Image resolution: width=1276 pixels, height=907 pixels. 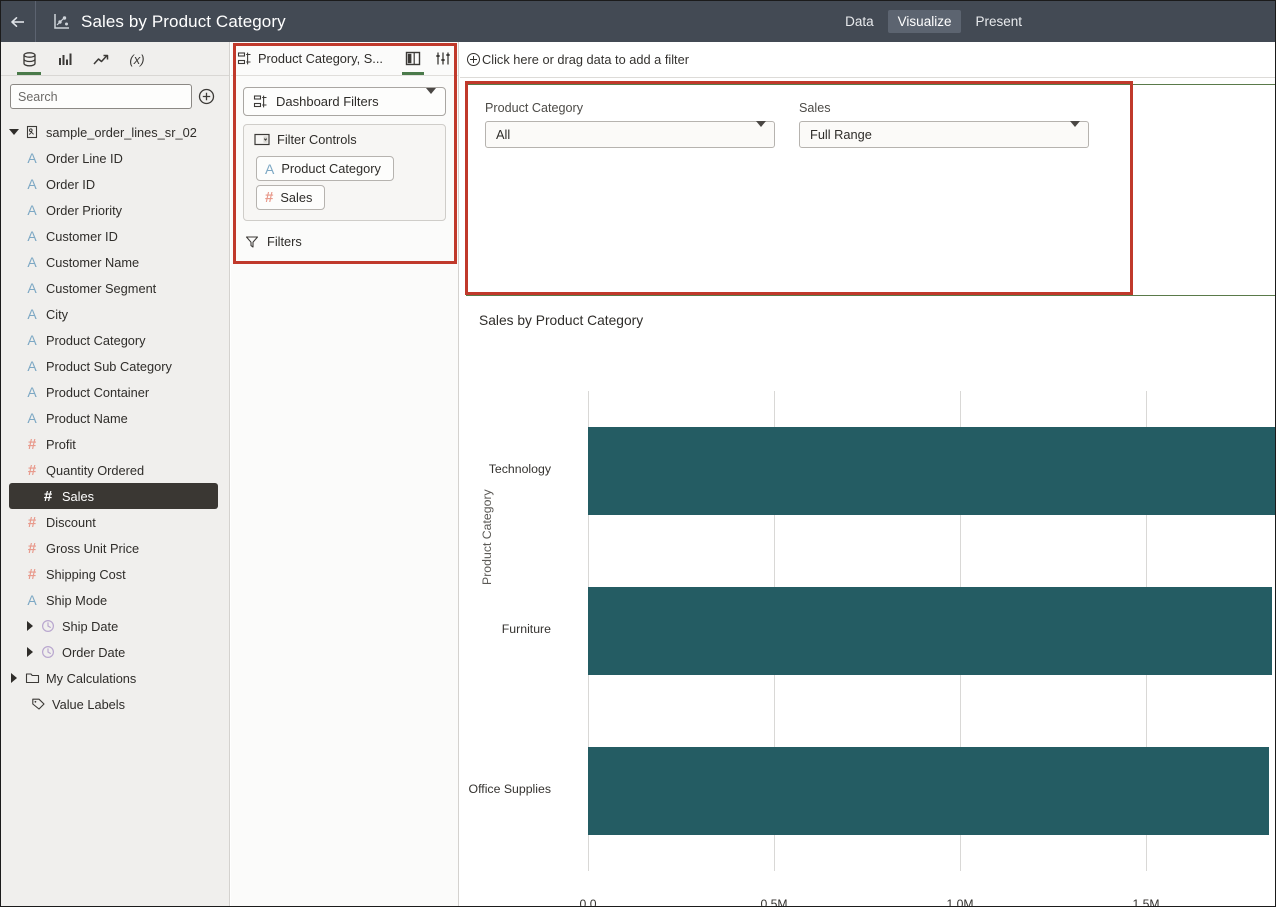 I want to click on mode-nav: Data Visualize Present, so click(x=1053, y=21).